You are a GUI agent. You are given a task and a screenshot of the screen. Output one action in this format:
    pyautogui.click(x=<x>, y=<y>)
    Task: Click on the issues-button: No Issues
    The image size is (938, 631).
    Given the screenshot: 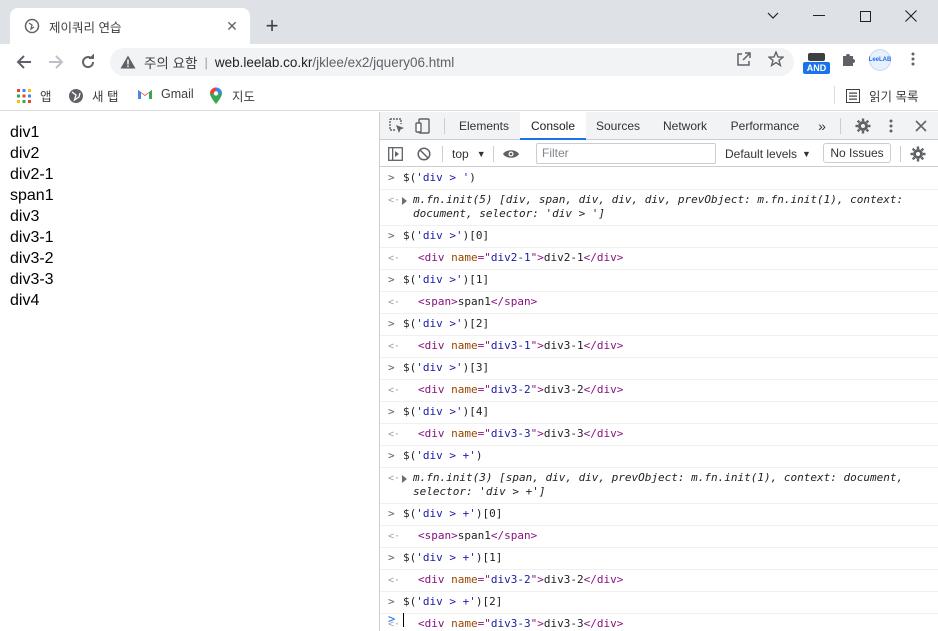 What is the action you would take?
    pyautogui.click(x=857, y=153)
    